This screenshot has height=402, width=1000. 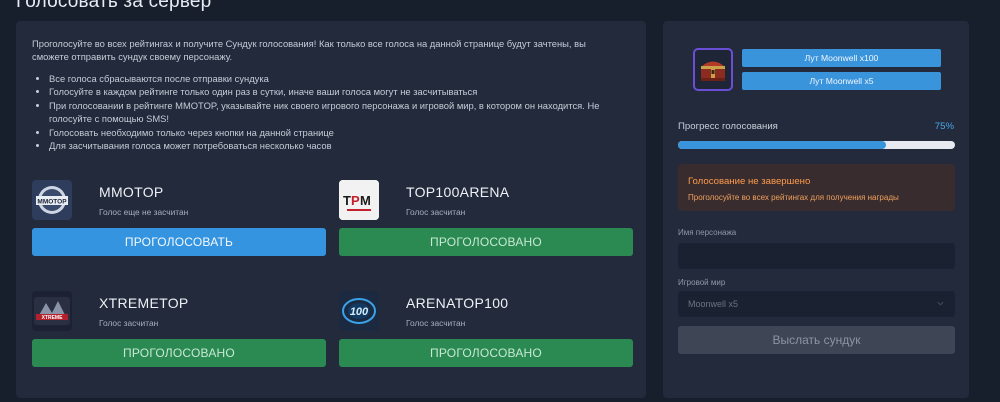 I want to click on svg-text: P, so click(x=355, y=200).